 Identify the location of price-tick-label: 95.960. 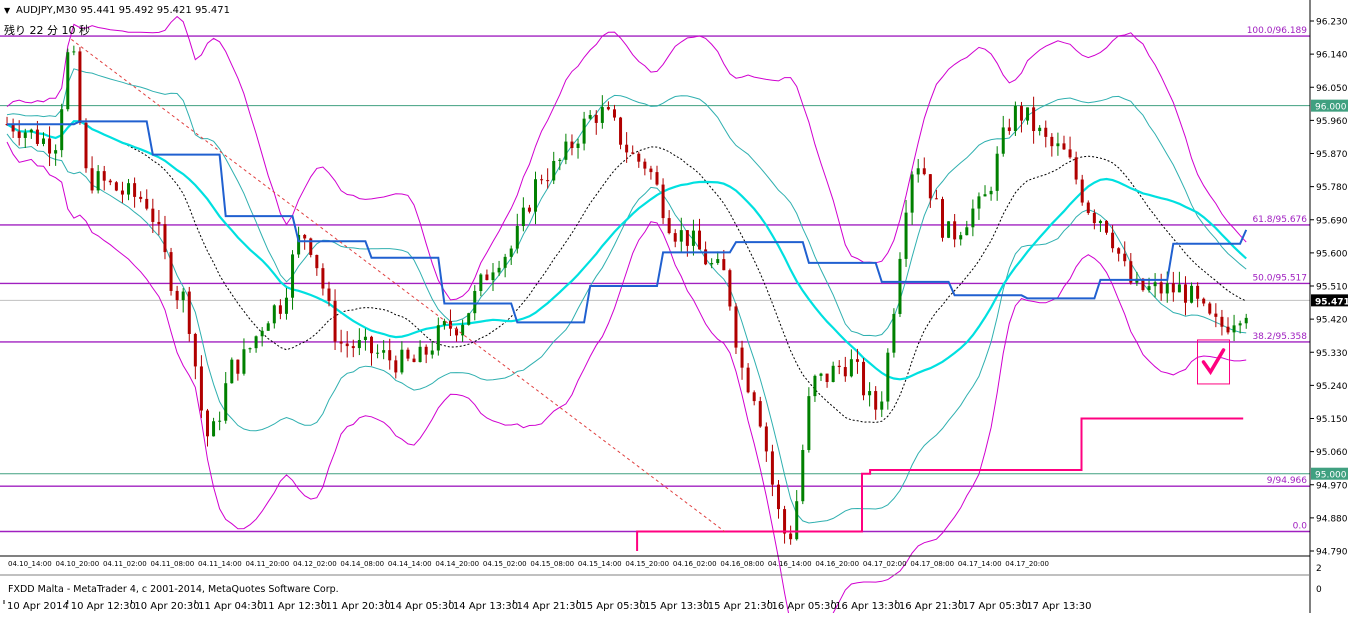
(1332, 122).